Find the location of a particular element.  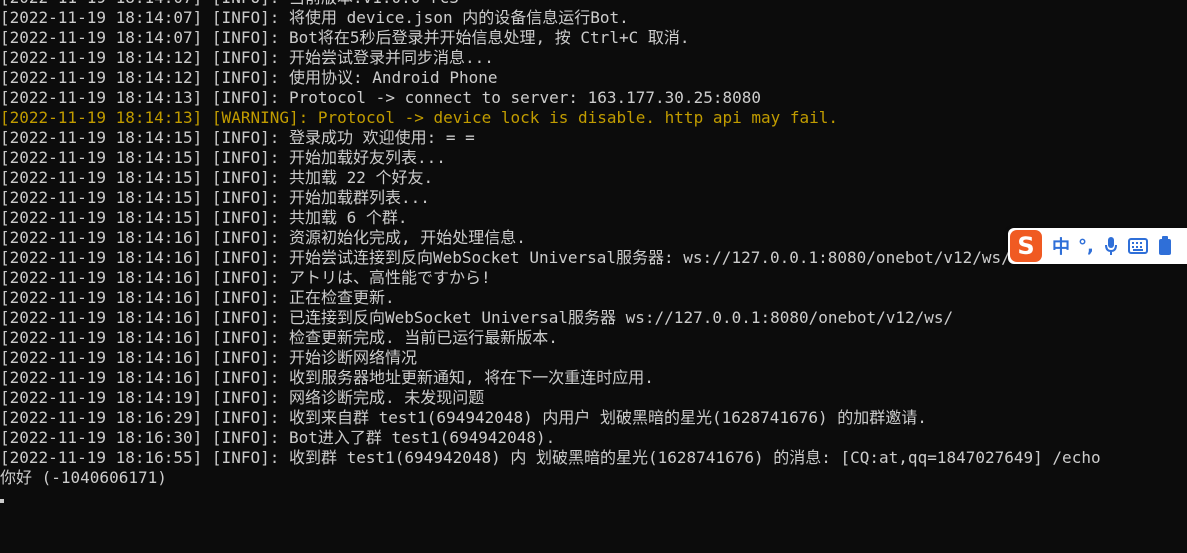

log-line: [2022-11-19 18:14:16] [INFO]: 正在检查更新. is located at coordinates (197, 297).